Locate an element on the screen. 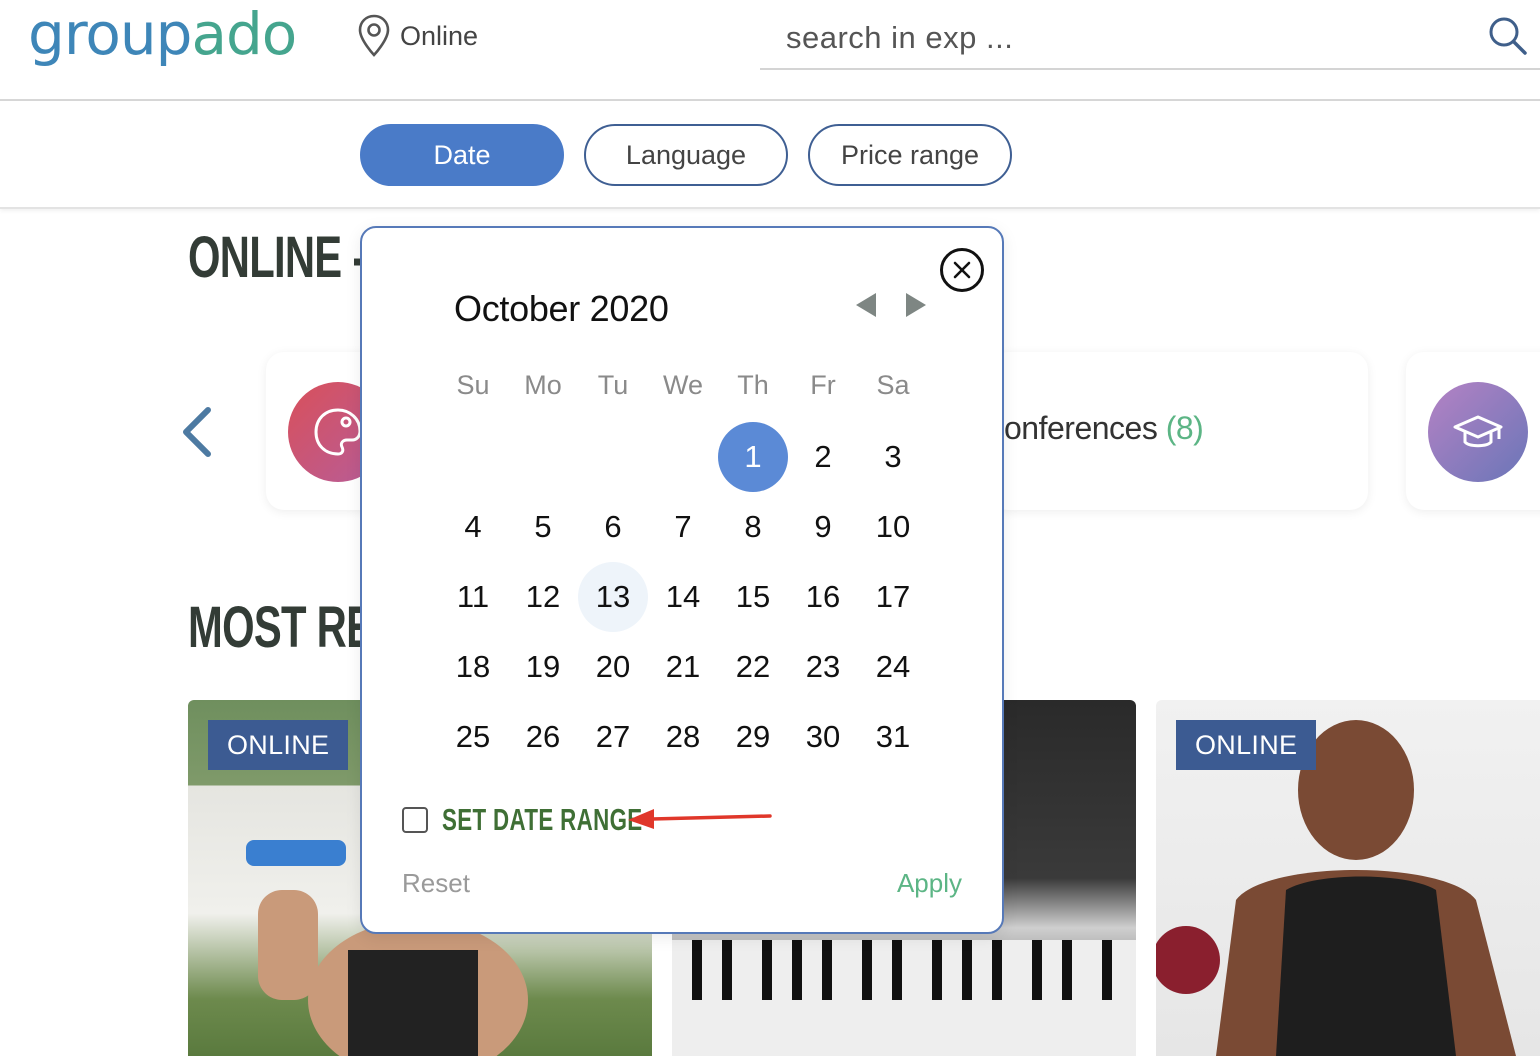 The image size is (1540, 1056). calendar-day-29: 29 is located at coordinates (753, 737).